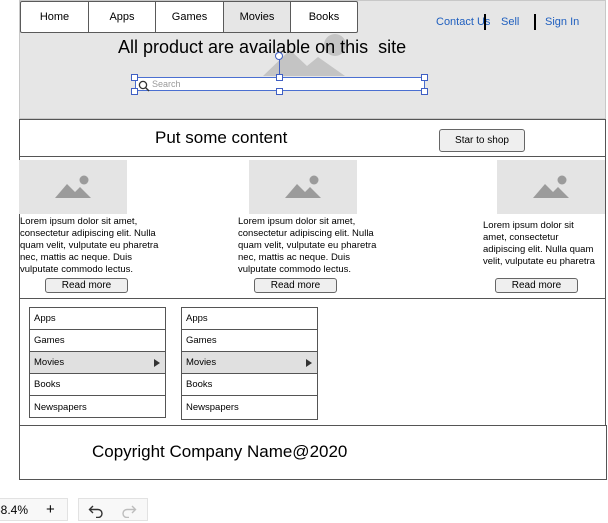  What do you see at coordinates (113, 509) in the screenshot?
I see `history-controls` at bounding box center [113, 509].